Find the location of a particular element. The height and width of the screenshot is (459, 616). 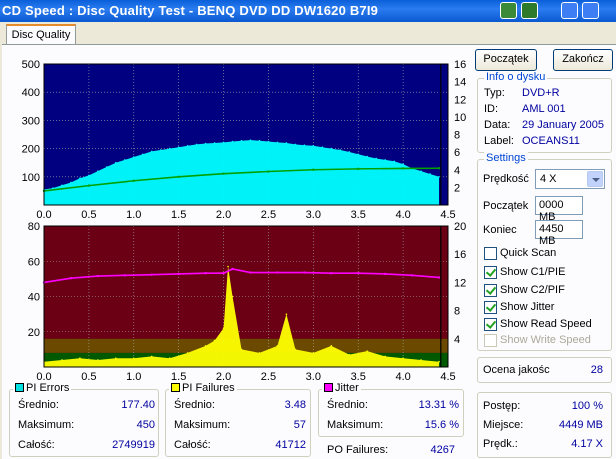

y-right-tick-label: 4 is located at coordinates (457, 340).